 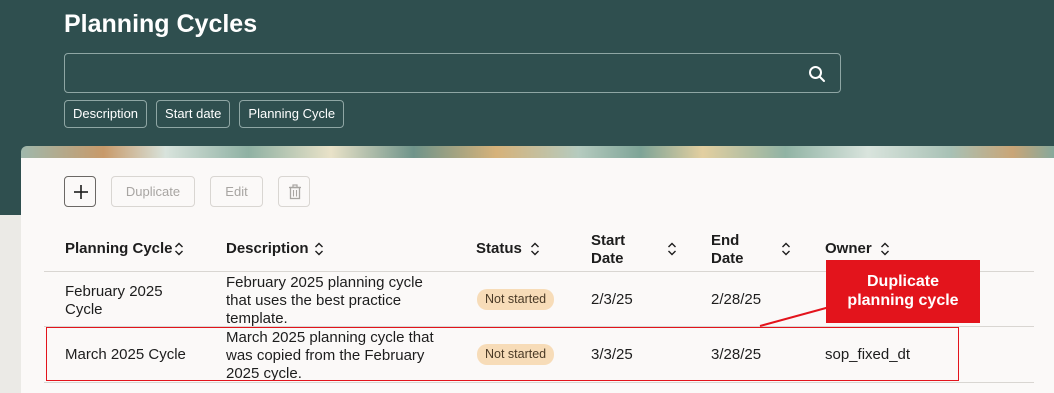 I want to click on column-header-start-date: Start Date, so click(x=608, y=250).